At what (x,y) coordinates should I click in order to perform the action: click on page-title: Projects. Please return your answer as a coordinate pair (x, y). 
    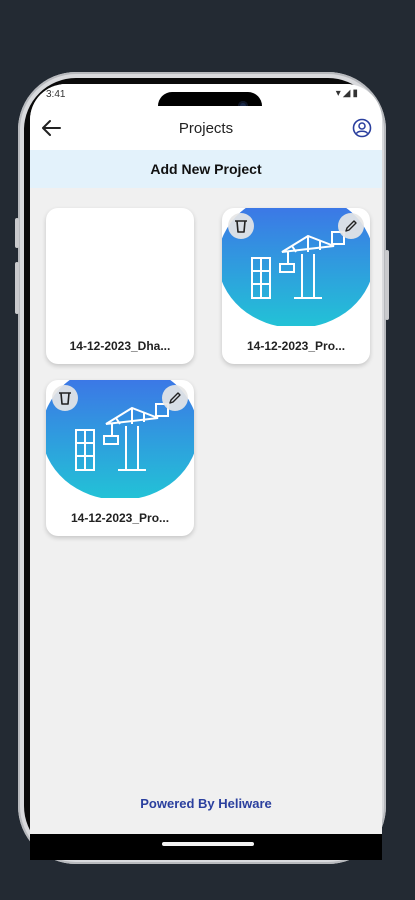
    Looking at the image, I should click on (206, 128).